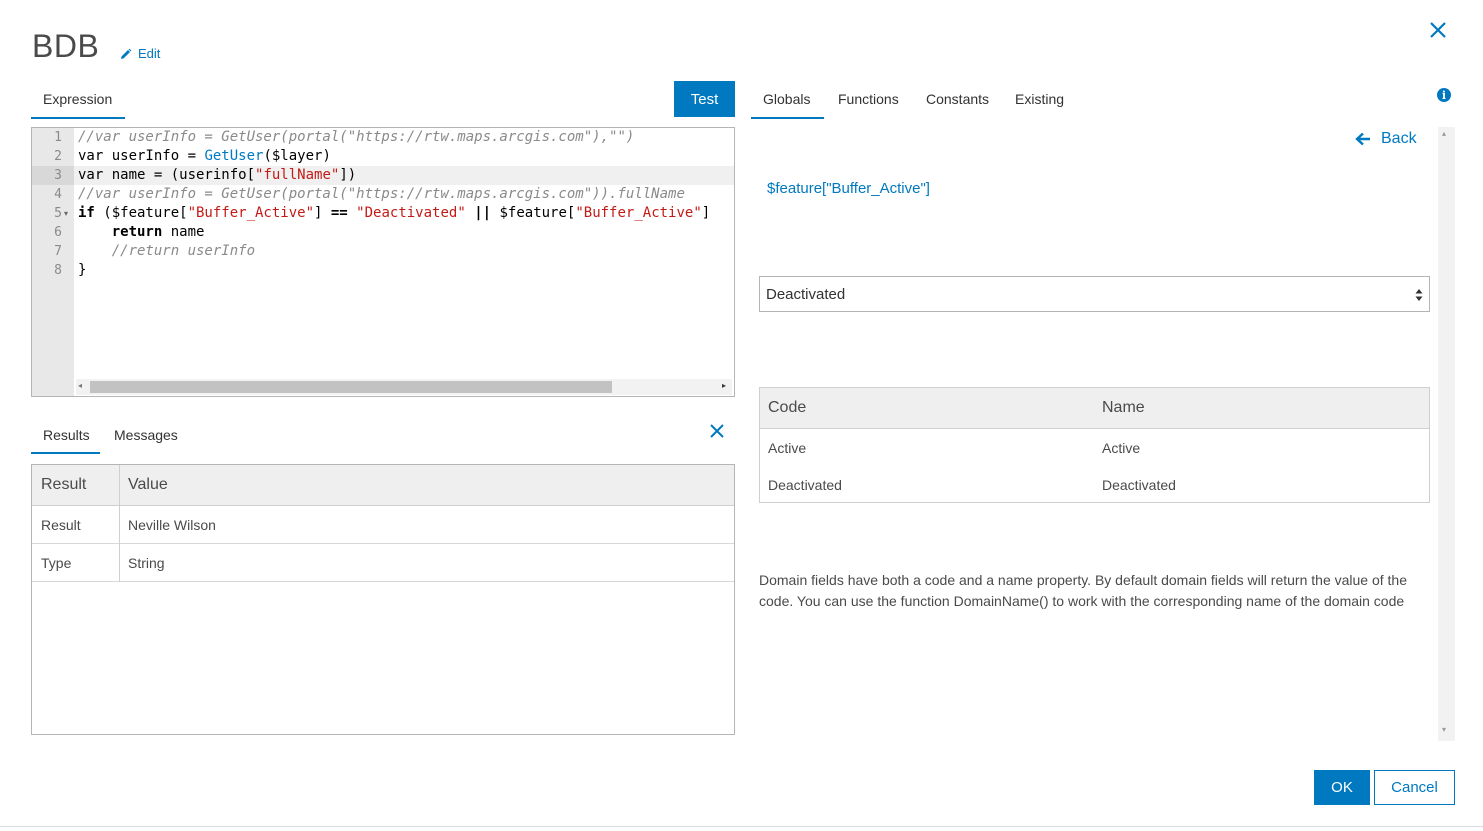 The image size is (1483, 831). I want to click on line-number: 8, so click(58, 270).